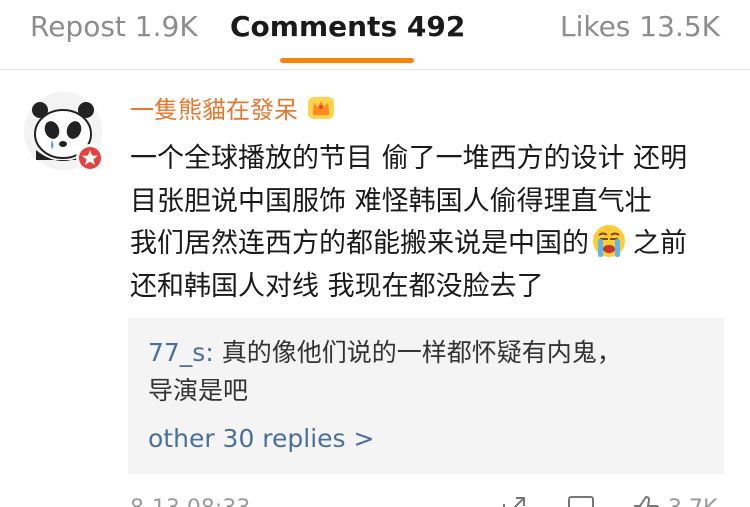  I want to click on tab-repost: Repost 1.9K, so click(114, 26).